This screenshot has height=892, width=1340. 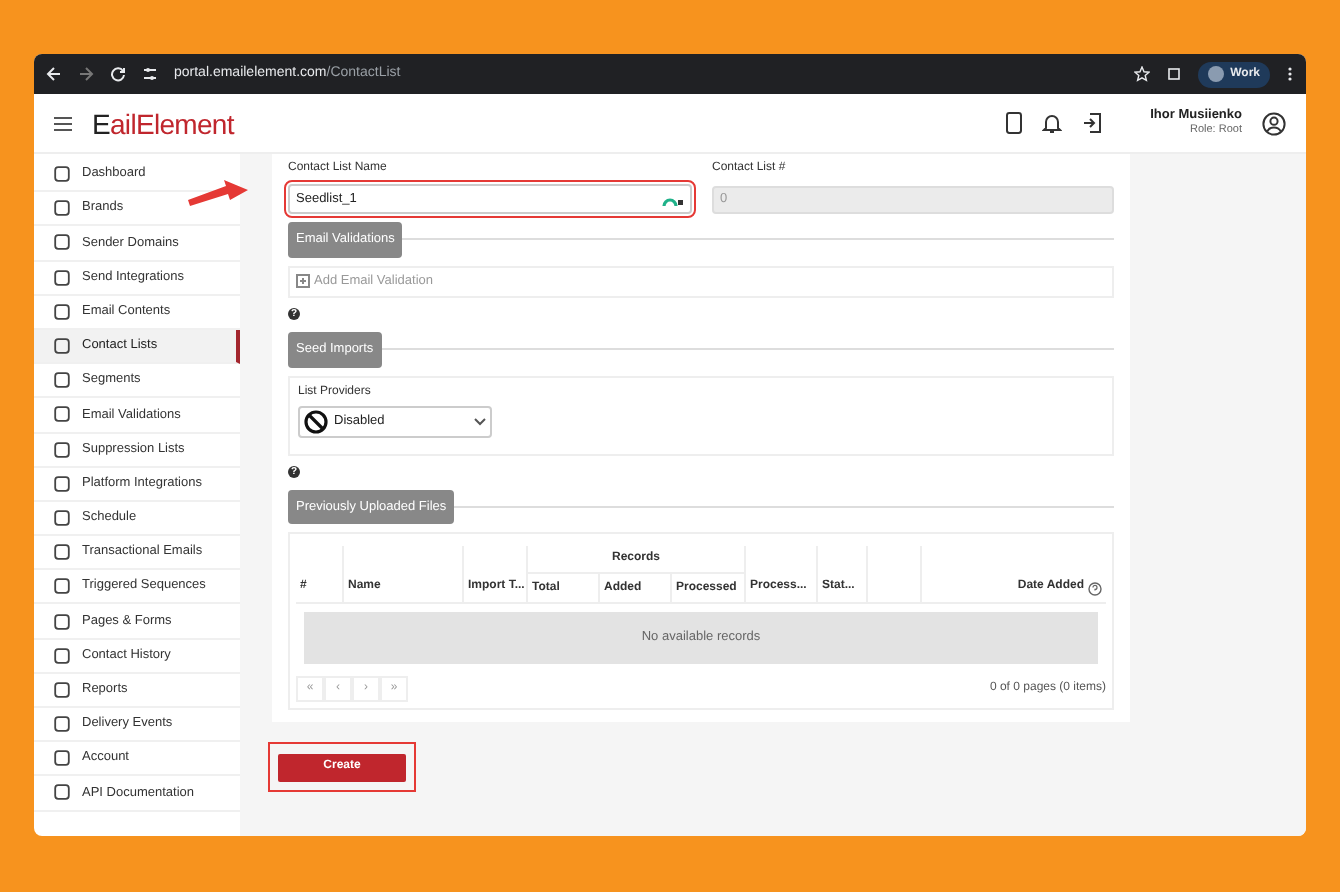 What do you see at coordinates (316, 421) in the screenshot?
I see `prohibited-icon` at bounding box center [316, 421].